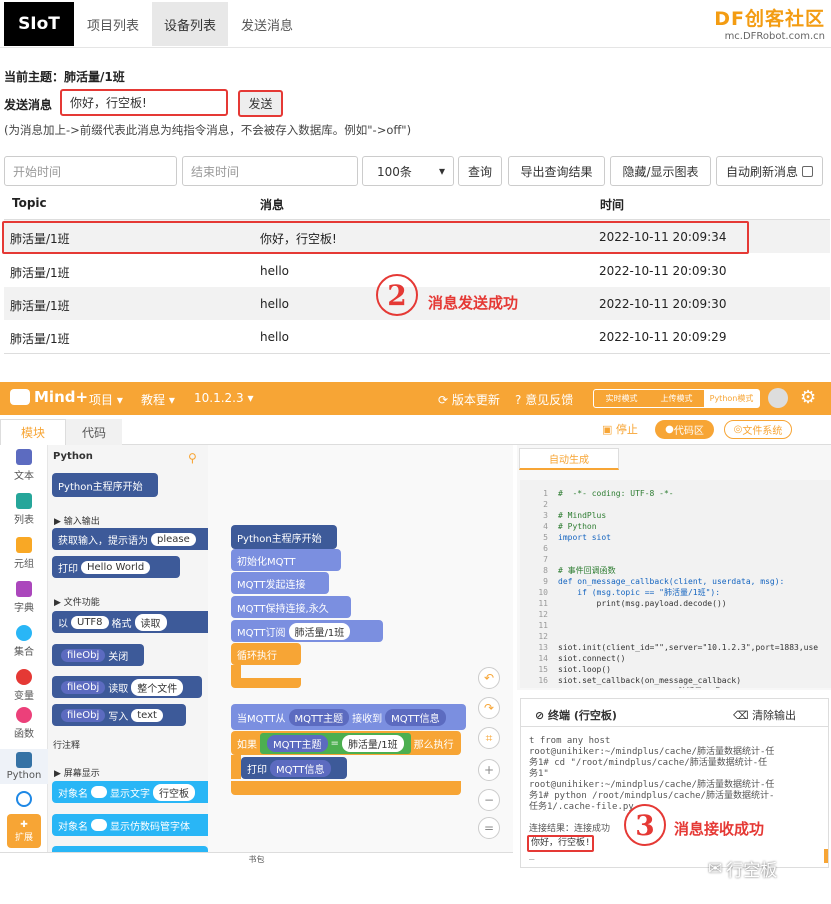 The image size is (831, 904). Describe the element at coordinates (267, 24) in the screenshot. I see `tab-send-message: 发送消息` at that location.